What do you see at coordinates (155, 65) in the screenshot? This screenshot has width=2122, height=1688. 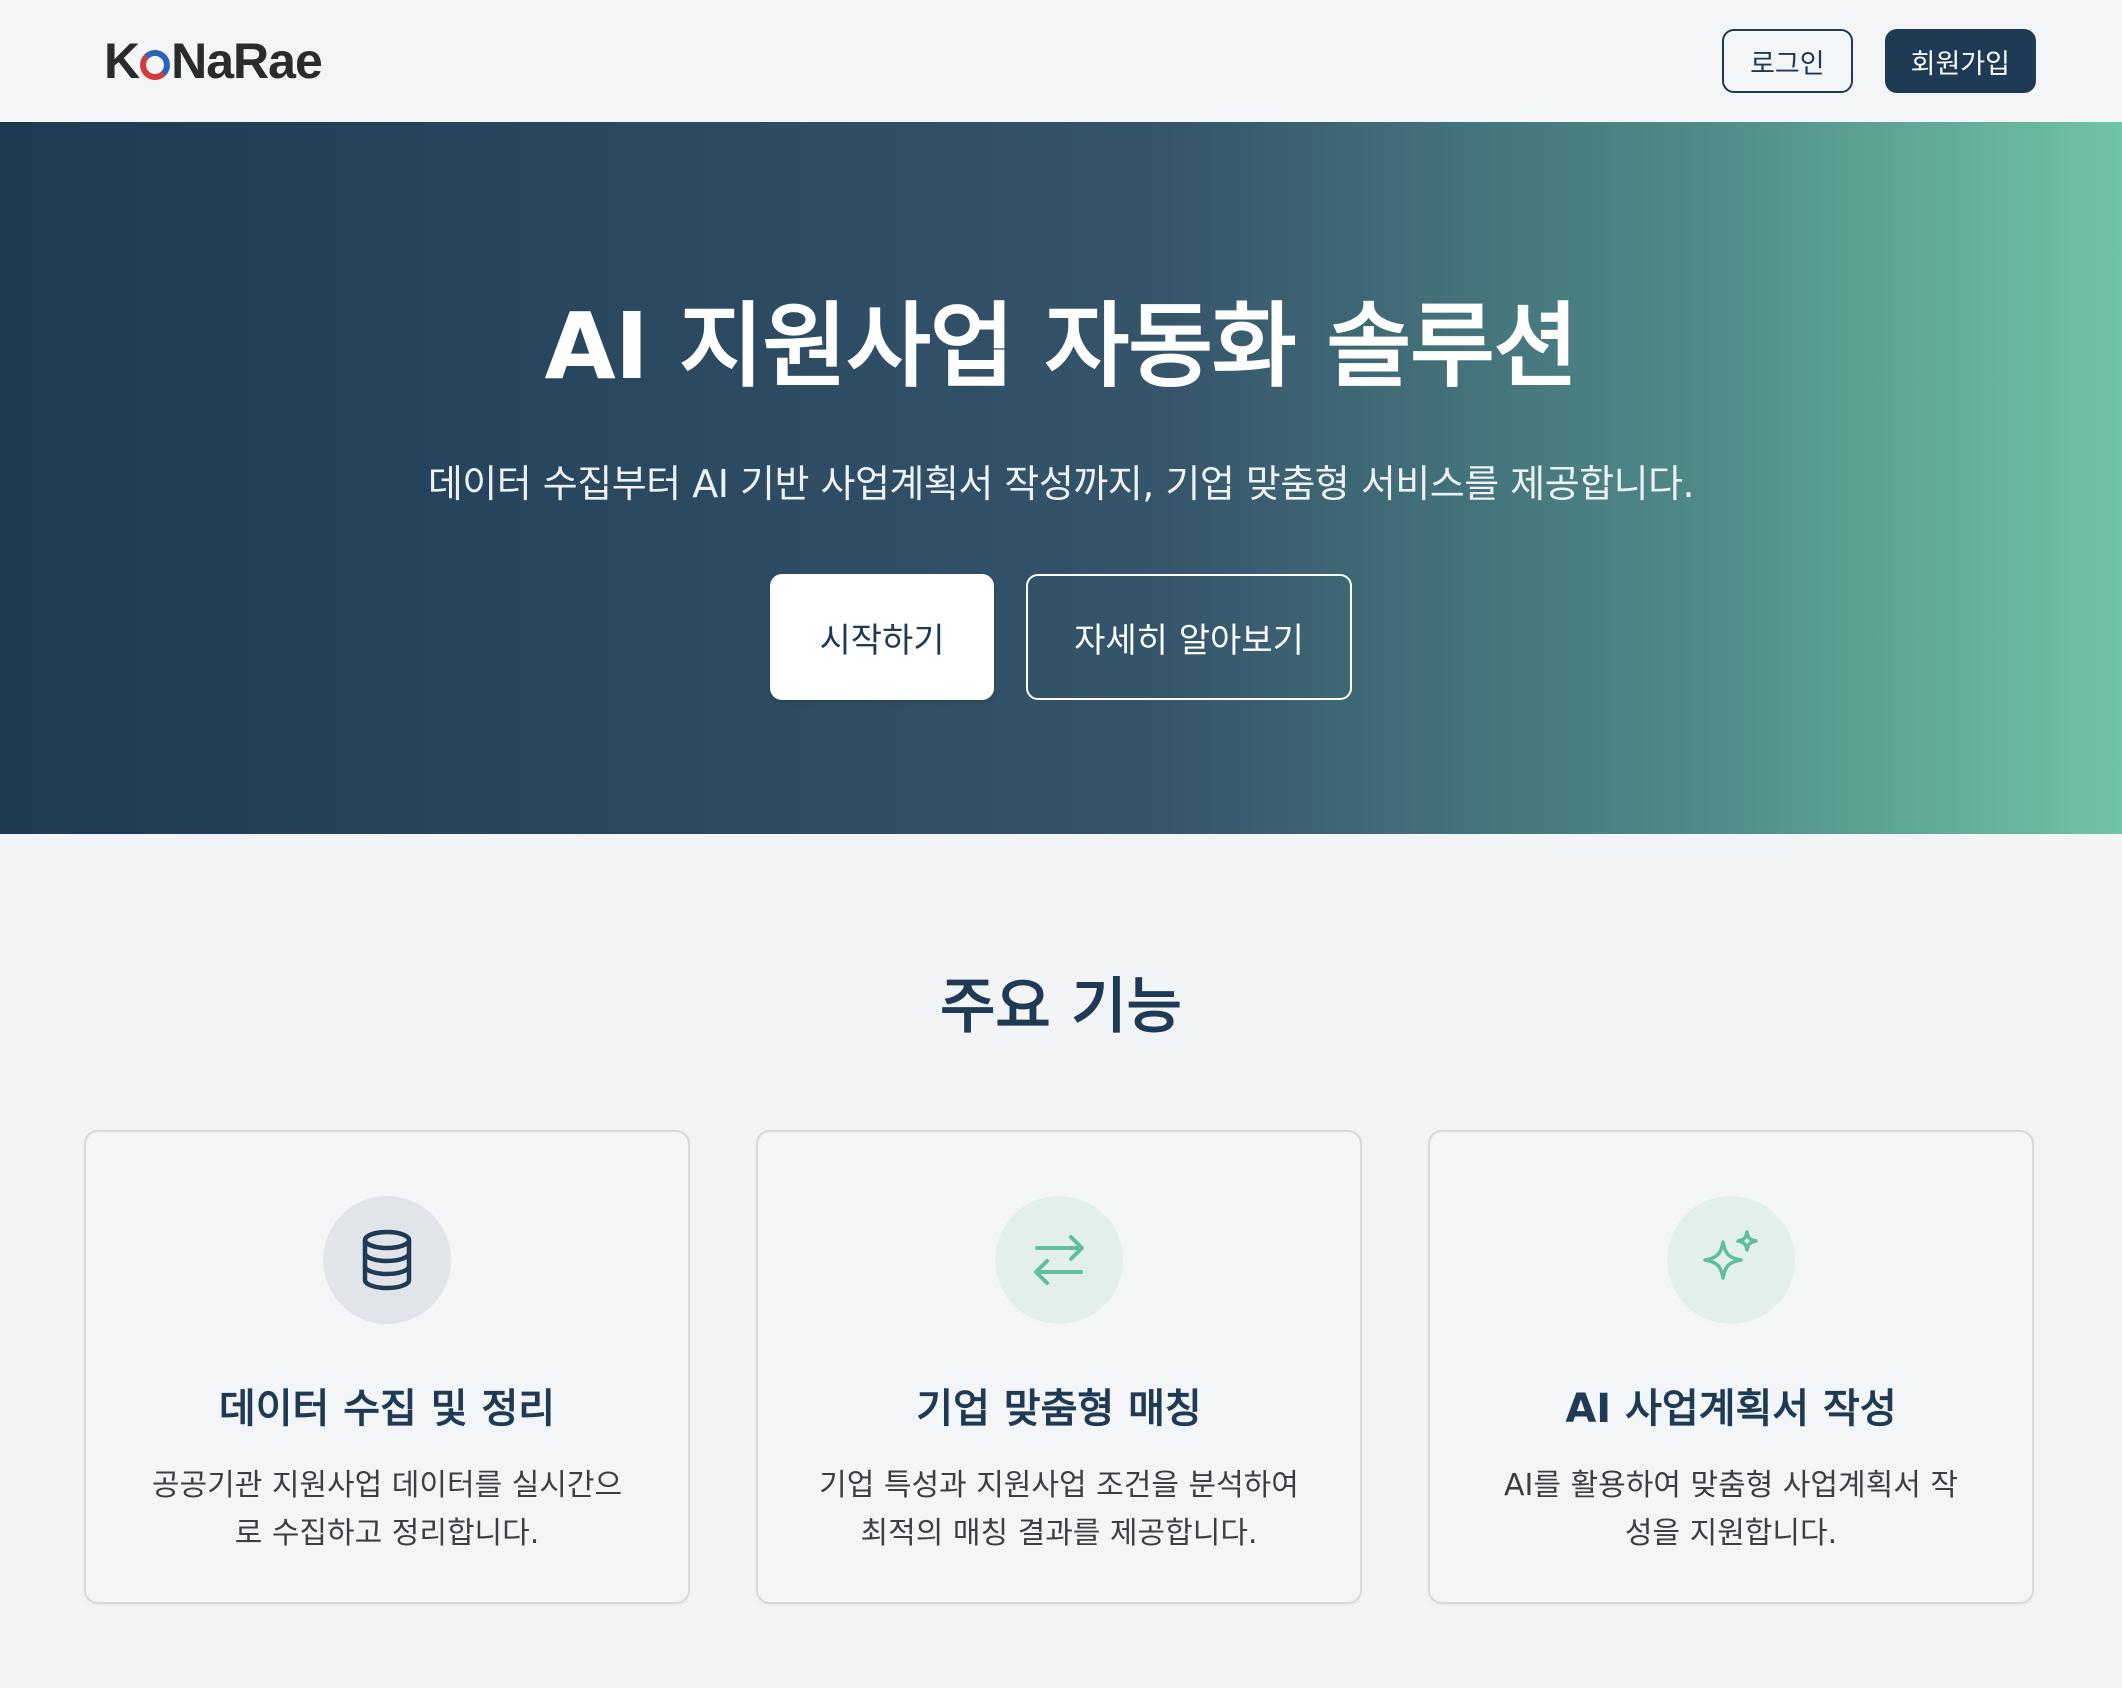 I see `logo-o-mark` at bounding box center [155, 65].